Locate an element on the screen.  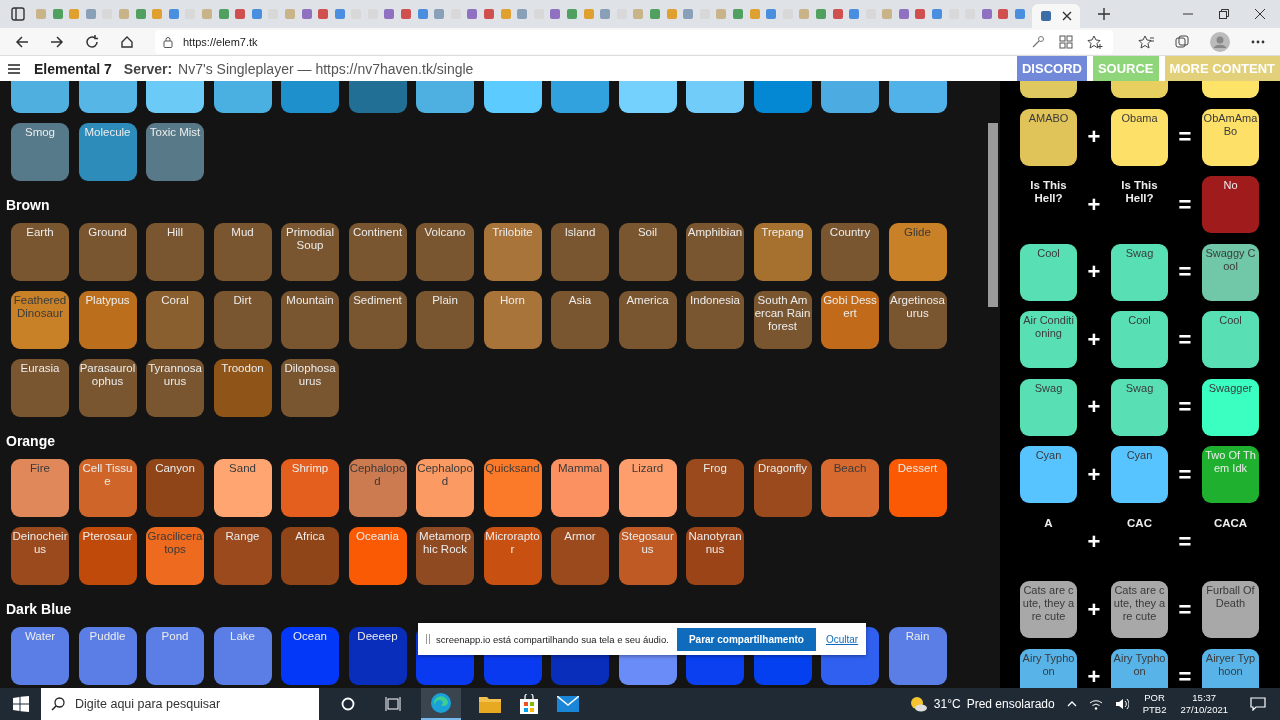
element-tile: Dilophosaurus is located at coordinates (310, 388).